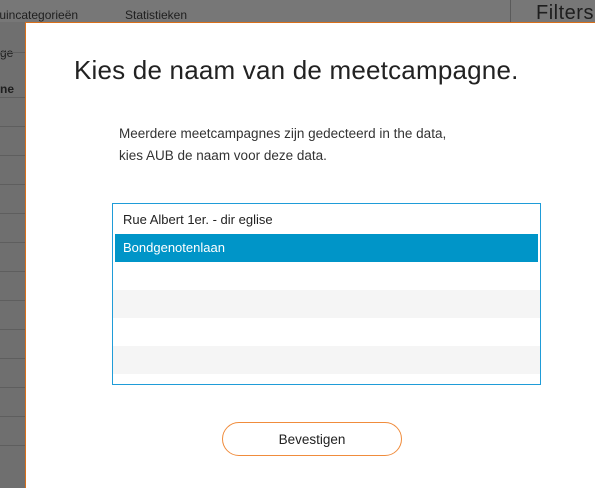 This screenshot has height=488, width=595. Describe the element at coordinates (296, 70) in the screenshot. I see `dialog-title: Kies de naam van de meetcampagne.` at that location.